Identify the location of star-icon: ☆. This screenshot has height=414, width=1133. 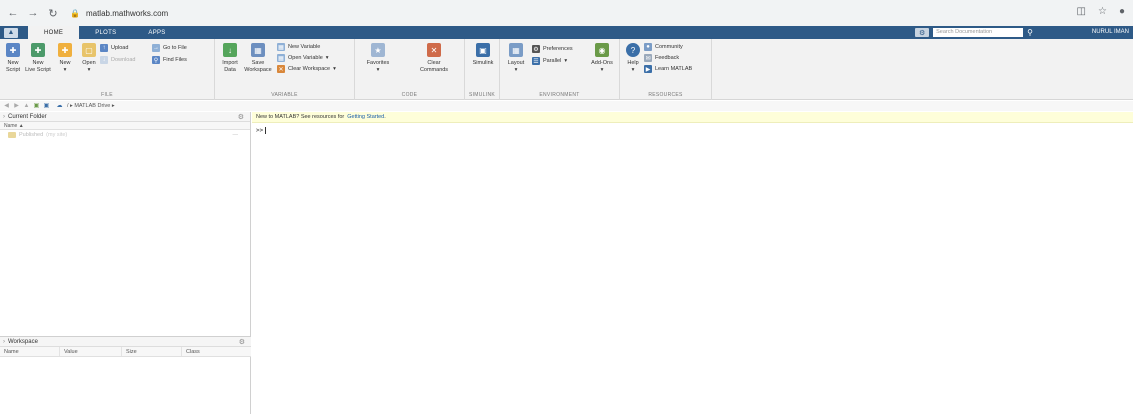
(1102, 11).